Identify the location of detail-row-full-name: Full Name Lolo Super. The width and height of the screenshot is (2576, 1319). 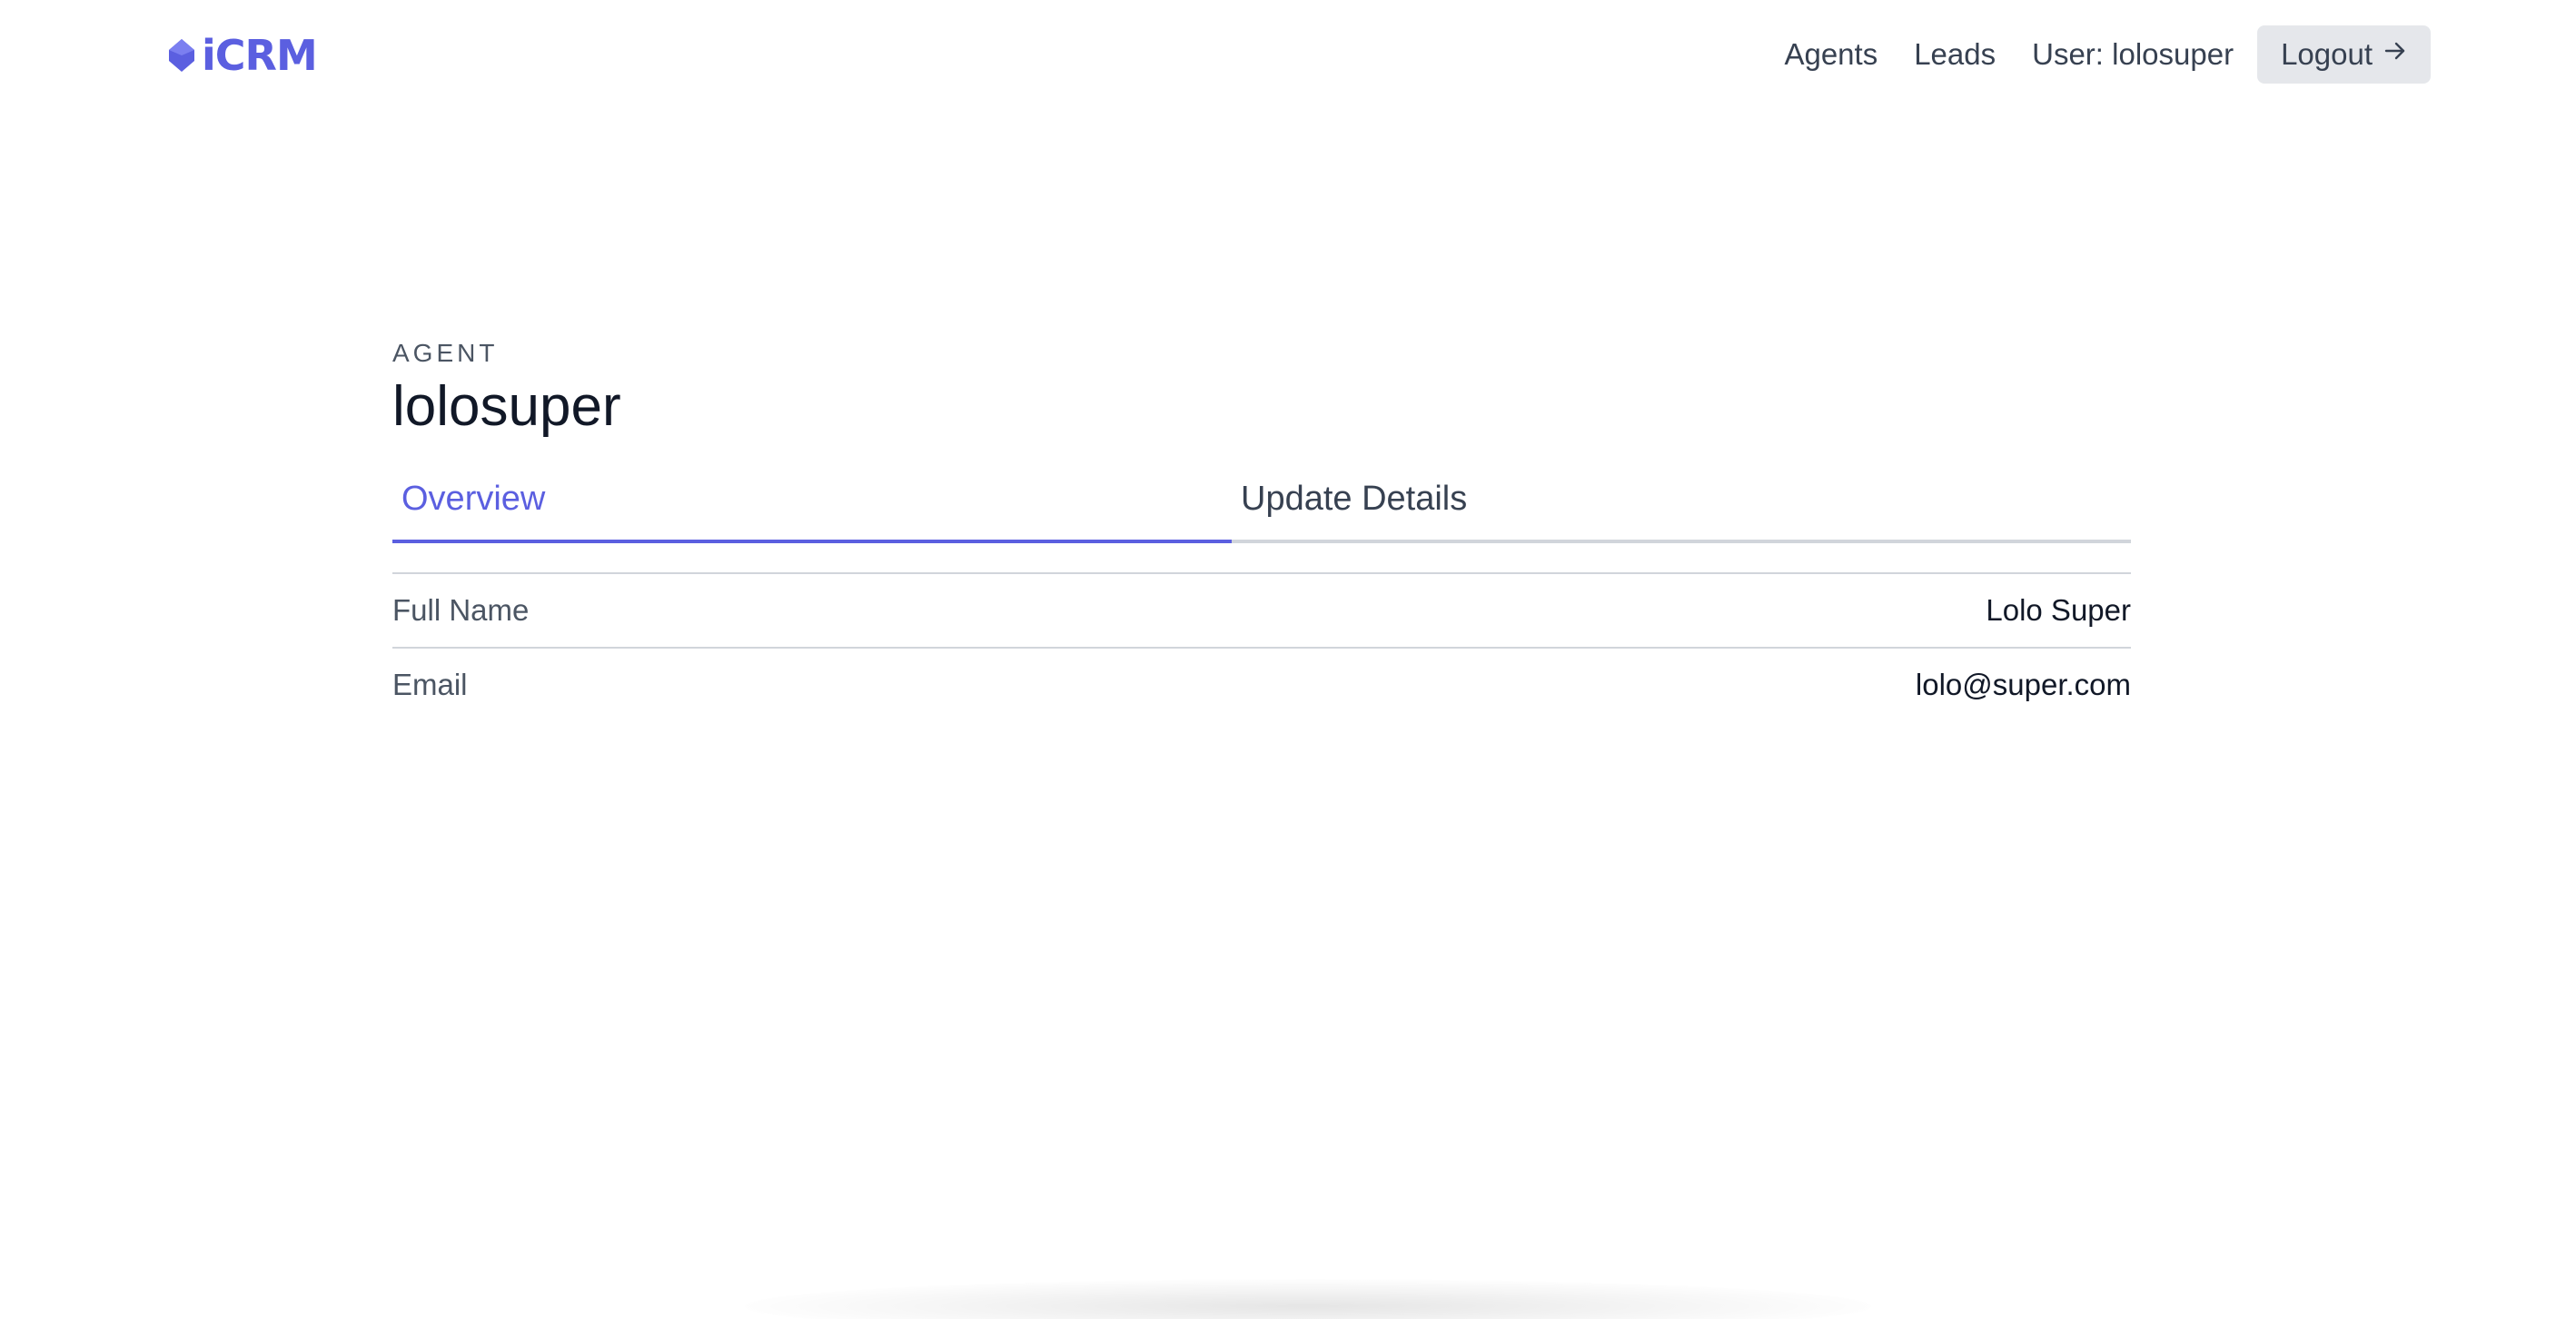
(1261, 611).